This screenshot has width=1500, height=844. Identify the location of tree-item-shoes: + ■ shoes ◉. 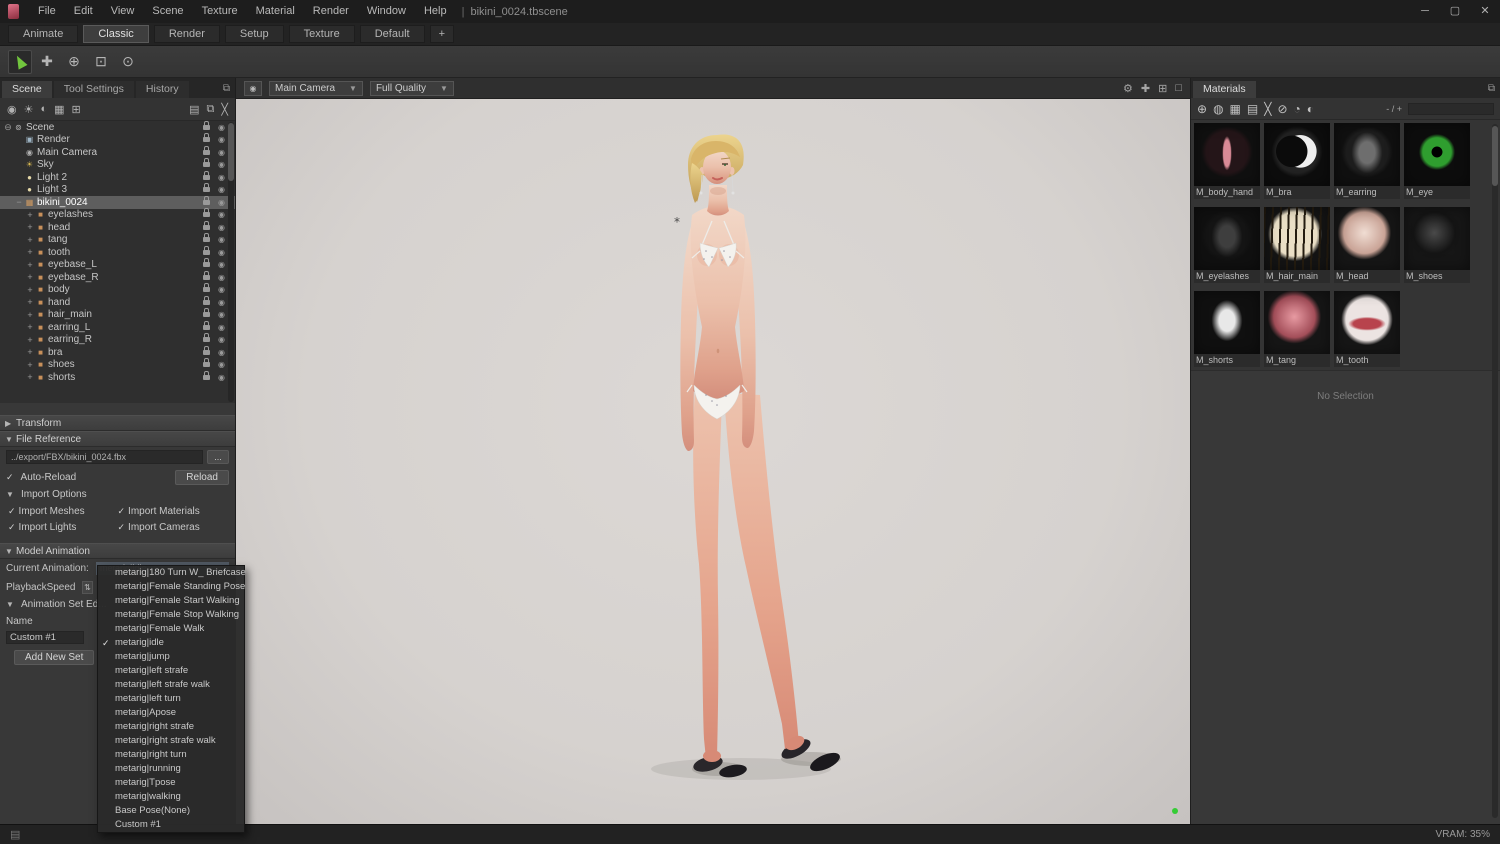
(117, 365).